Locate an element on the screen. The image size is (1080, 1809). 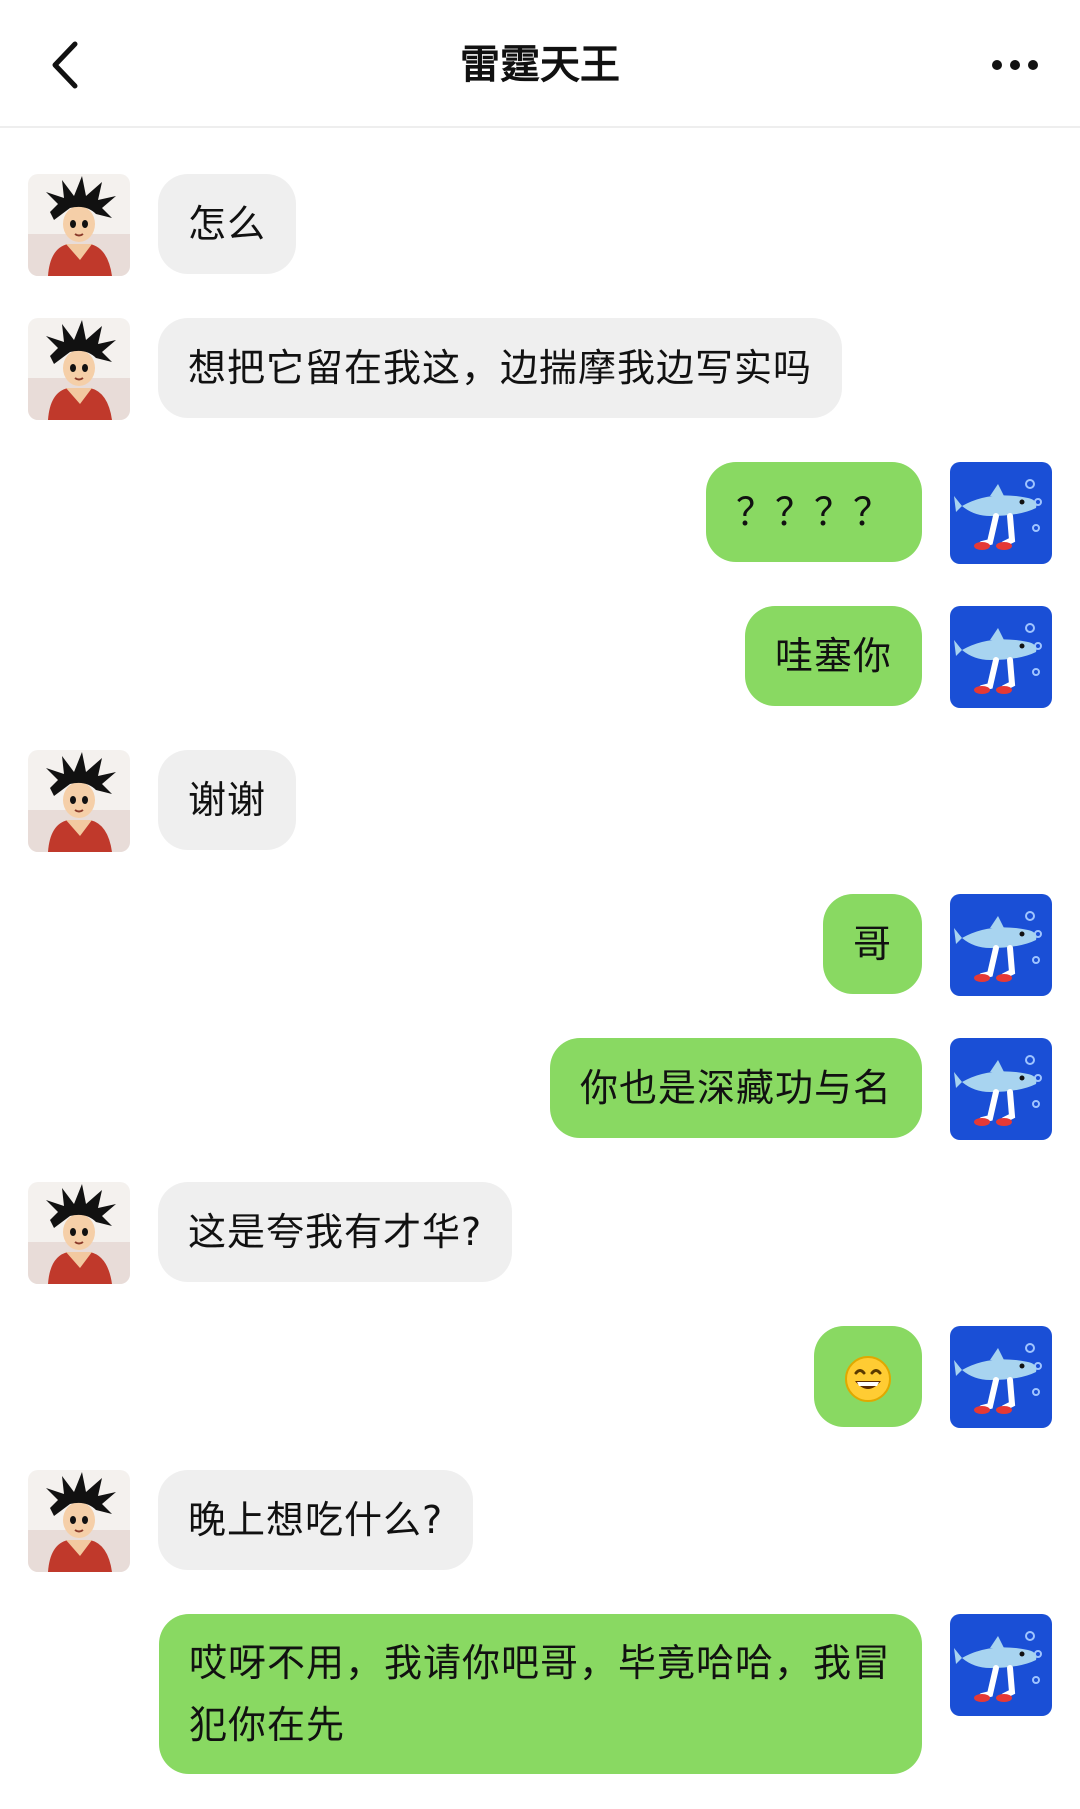
message-bubble: 这是夸我有才华? is located at coordinates (335, 1232).